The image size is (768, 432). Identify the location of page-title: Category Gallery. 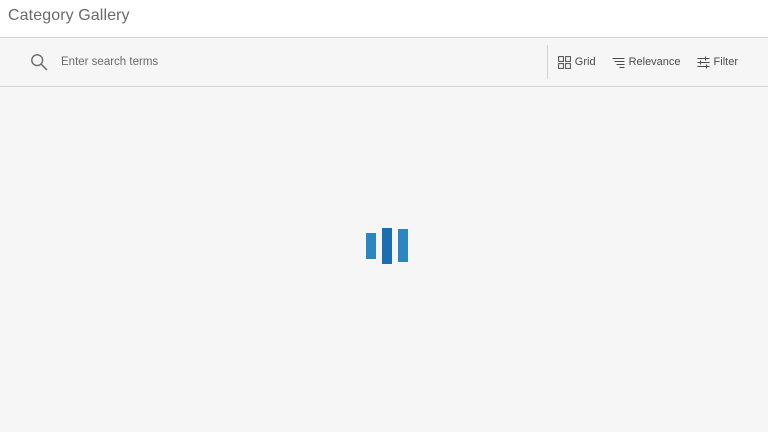
(69, 15).